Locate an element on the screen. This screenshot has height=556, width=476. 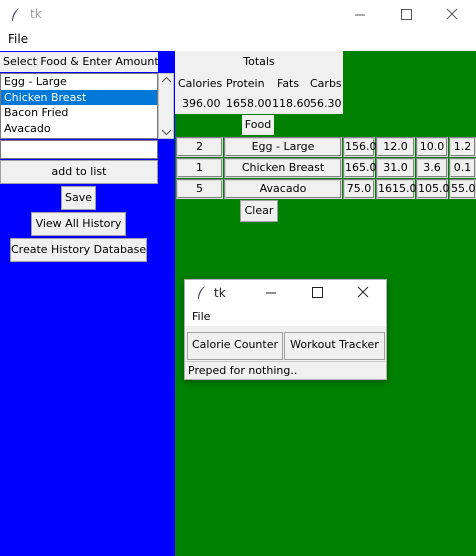
popup-close-icon is located at coordinates (363, 293).